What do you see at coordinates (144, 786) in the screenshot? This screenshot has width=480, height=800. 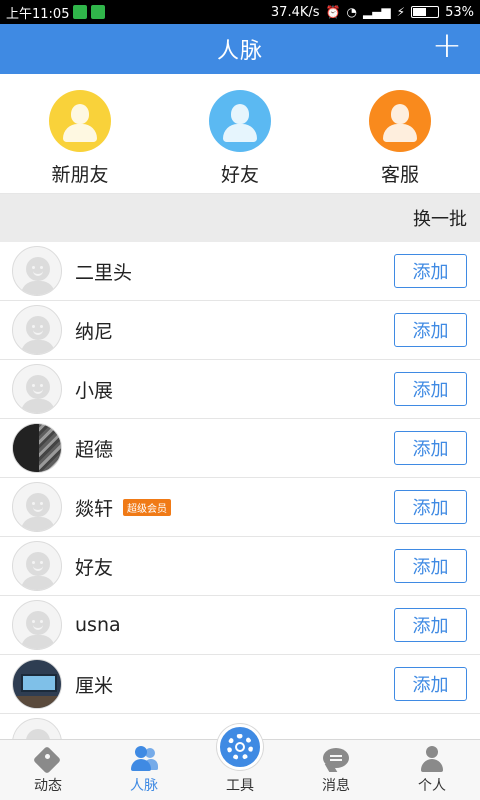 I see `tab-label: 人脉` at bounding box center [144, 786].